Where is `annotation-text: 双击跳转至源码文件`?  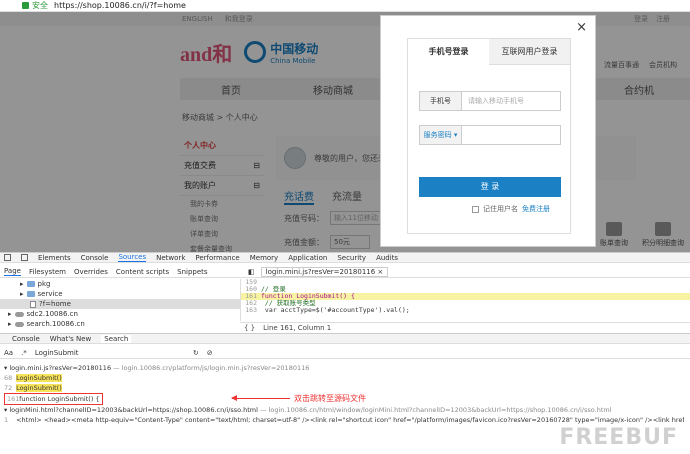 annotation-text: 双击跳转至源码文件 is located at coordinates (330, 398).